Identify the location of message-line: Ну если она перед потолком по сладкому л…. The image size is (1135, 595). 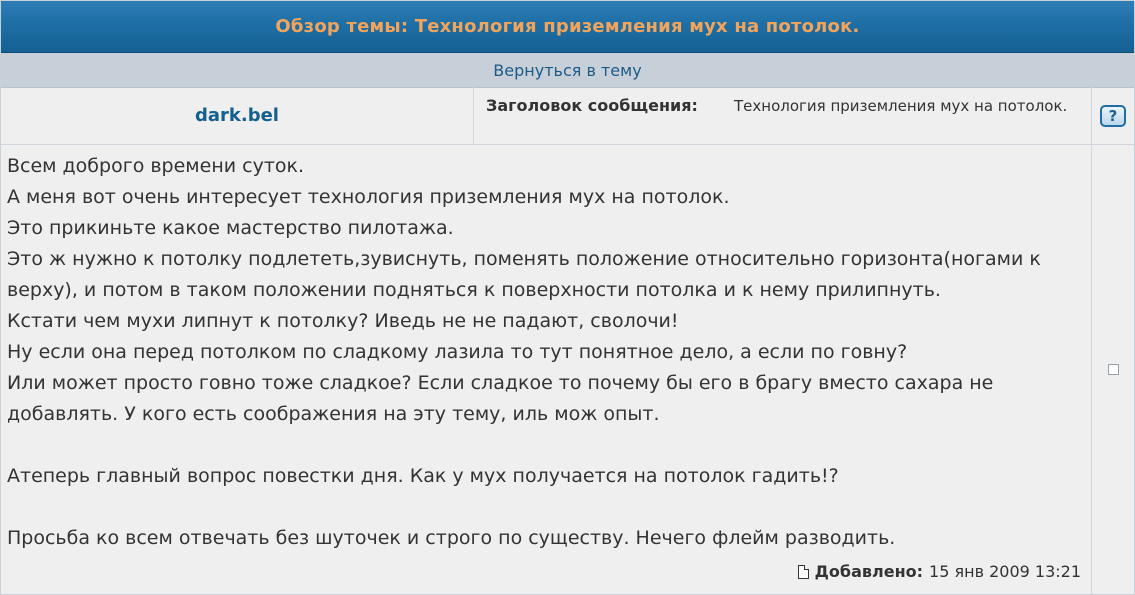
(457, 352).